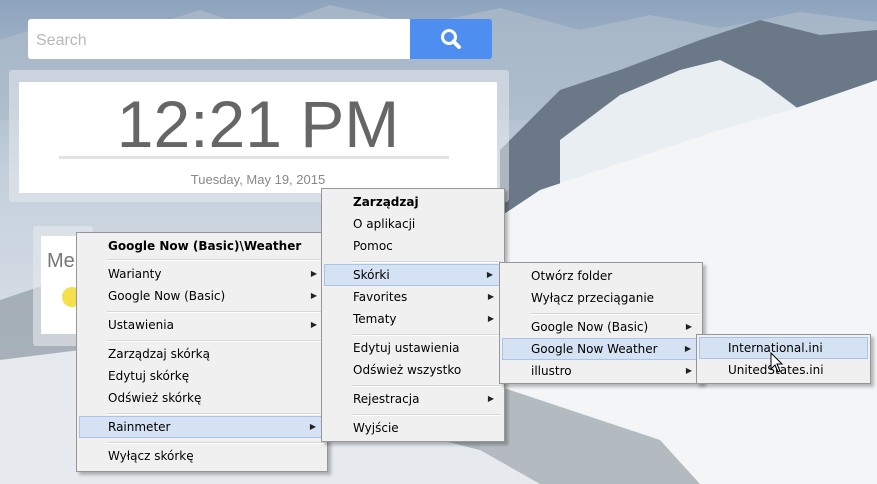 Image resolution: width=877 pixels, height=484 pixels. Describe the element at coordinates (413, 297) in the screenshot. I see `menu-item-favorites: Favorites ▶` at that location.